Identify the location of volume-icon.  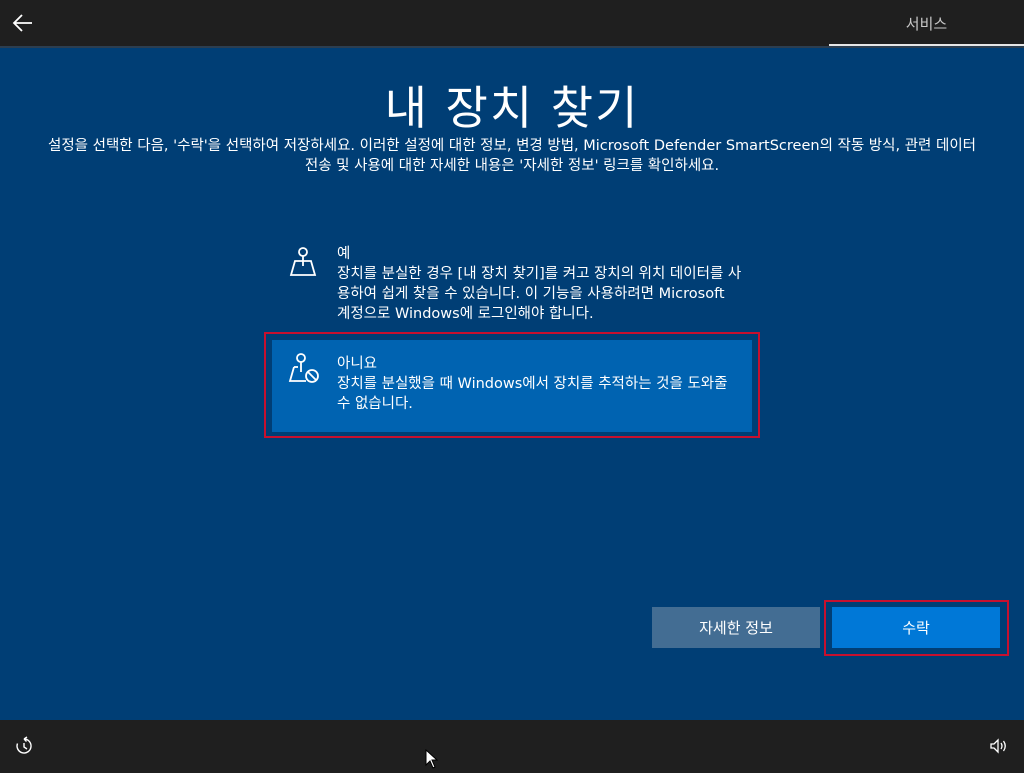
(998, 746).